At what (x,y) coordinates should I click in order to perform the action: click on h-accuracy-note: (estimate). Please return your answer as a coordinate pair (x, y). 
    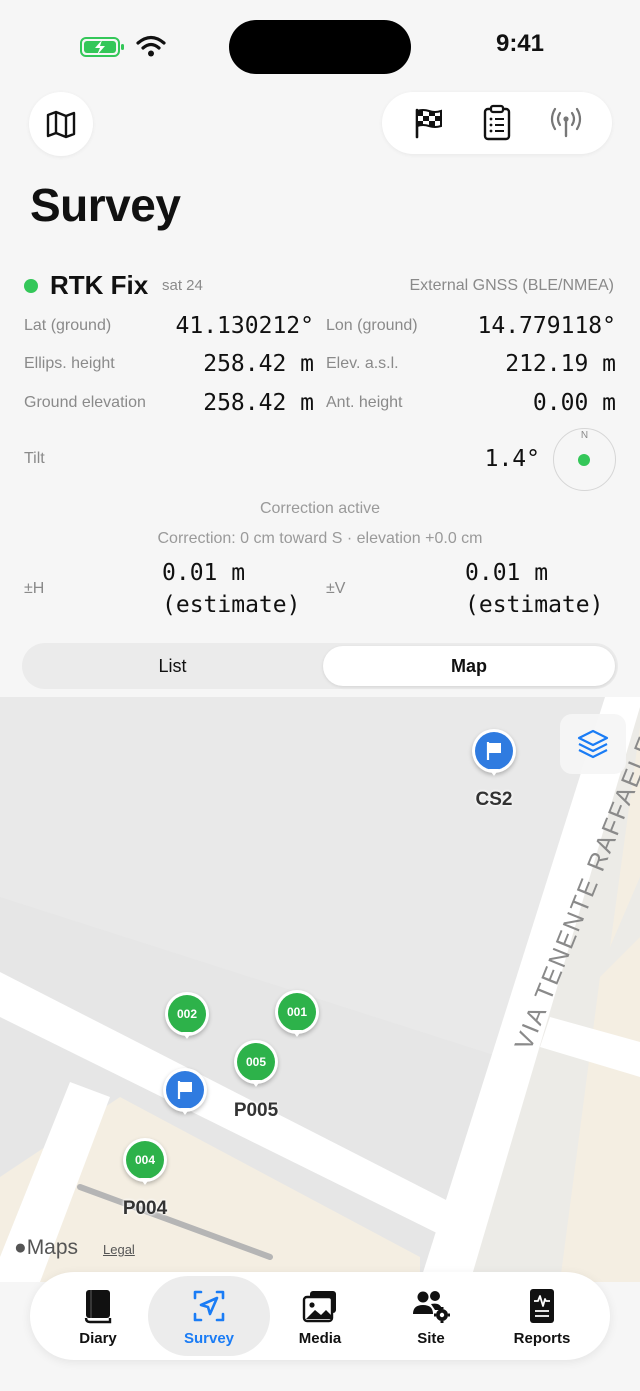
    Looking at the image, I should click on (231, 605).